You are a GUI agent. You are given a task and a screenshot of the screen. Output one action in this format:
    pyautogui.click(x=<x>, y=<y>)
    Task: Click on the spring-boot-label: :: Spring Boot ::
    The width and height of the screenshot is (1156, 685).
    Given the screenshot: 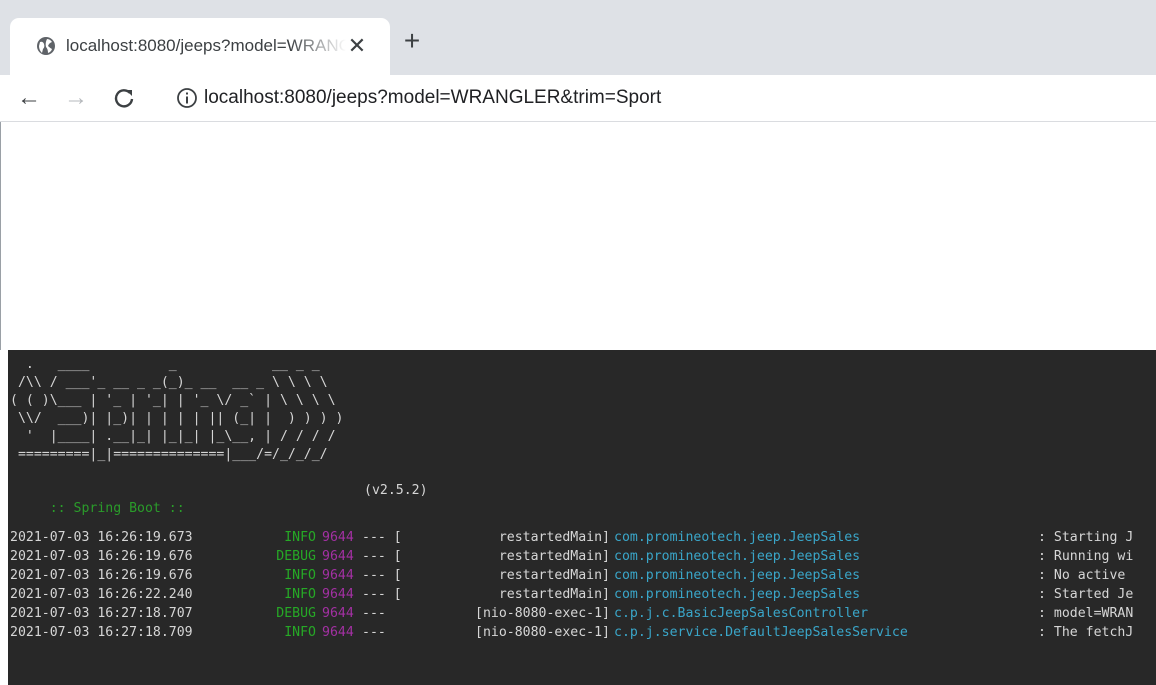 What is the action you would take?
    pyautogui.click(x=113, y=508)
    